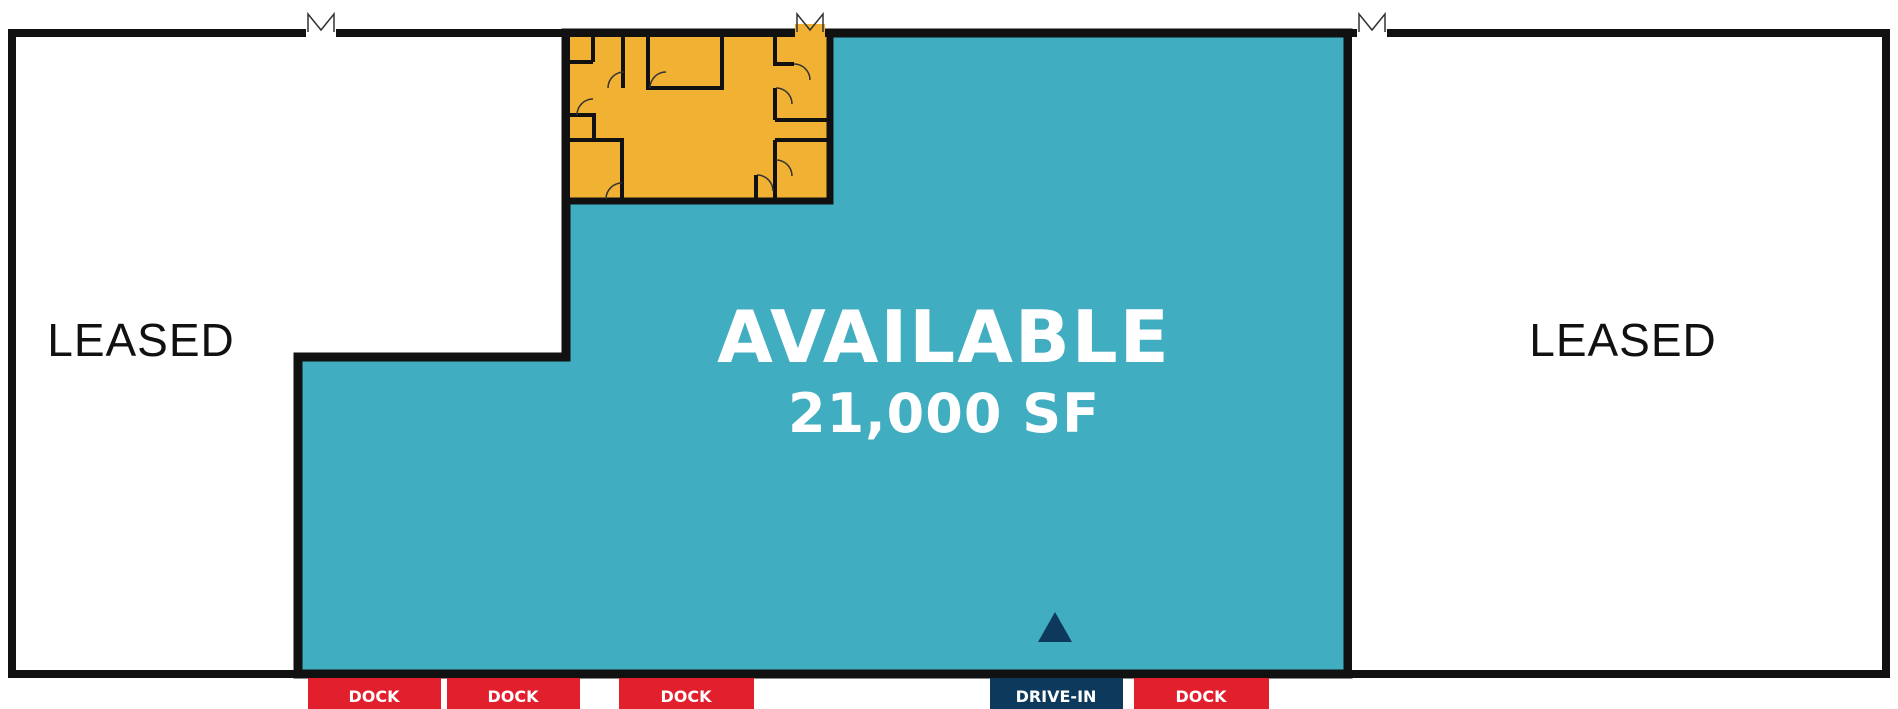 This screenshot has width=1898, height=709. Describe the element at coordinates (700, 119) in the screenshot. I see `office-area` at that location.